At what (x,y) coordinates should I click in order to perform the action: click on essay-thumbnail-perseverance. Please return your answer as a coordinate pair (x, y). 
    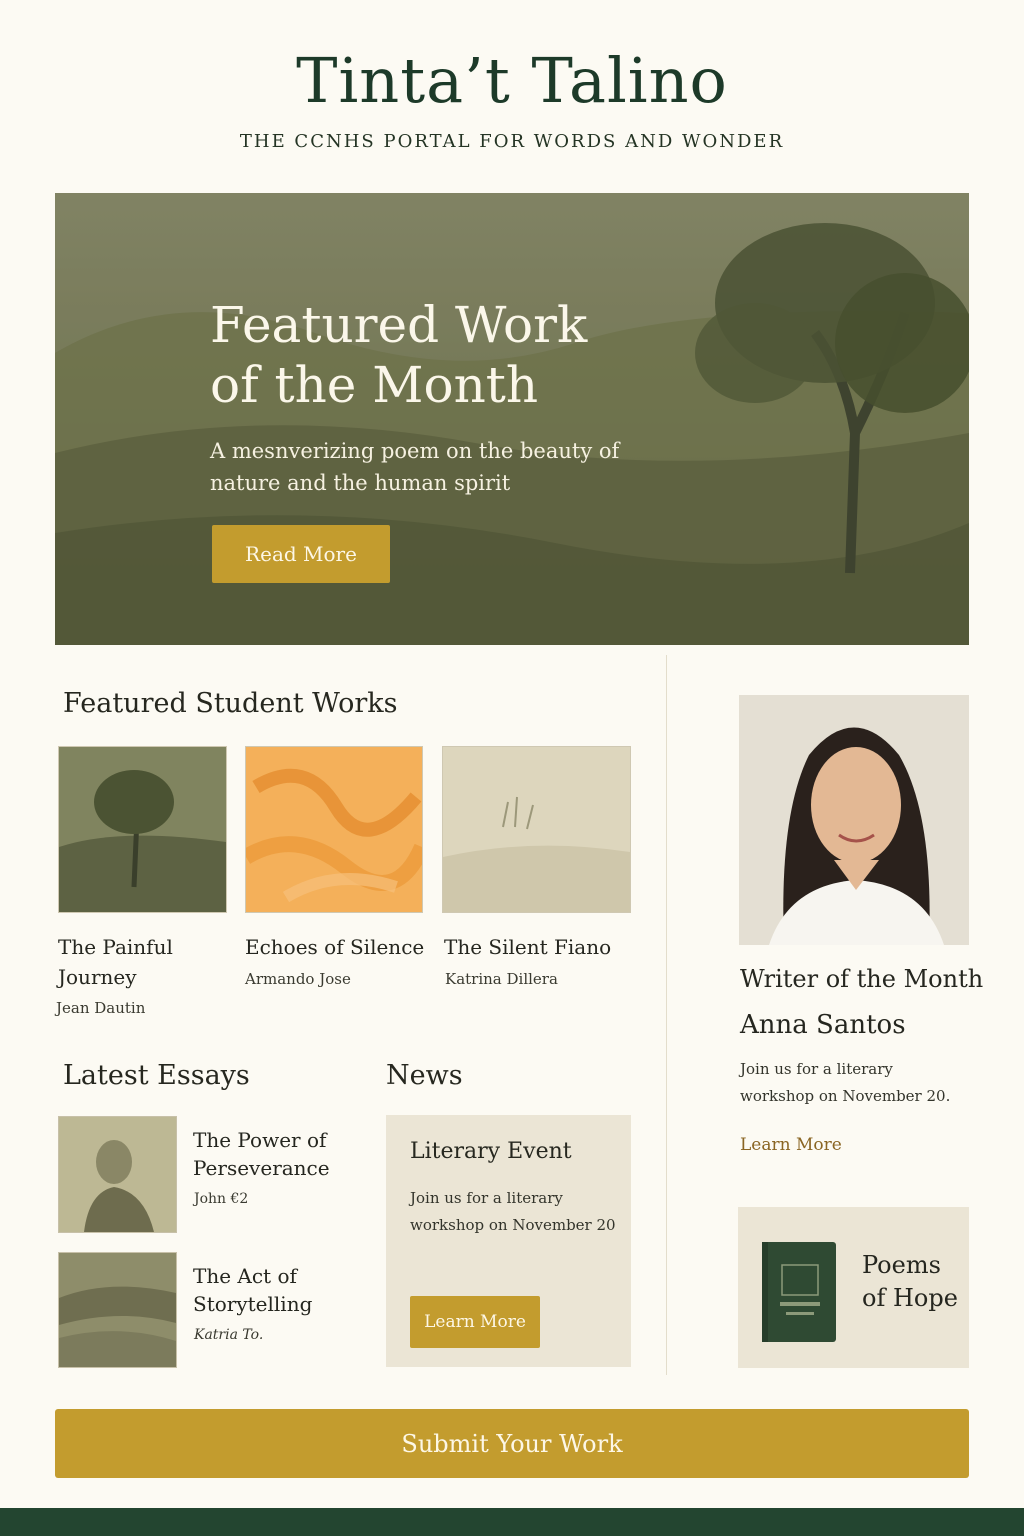
    Looking at the image, I should click on (117, 1174).